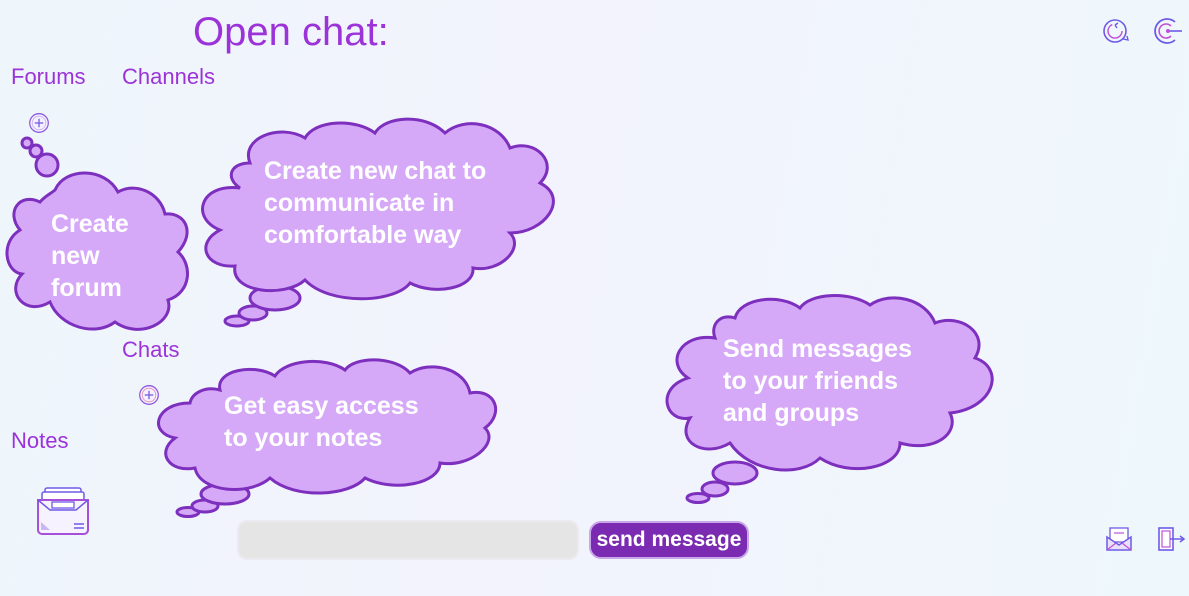 Image resolution: width=1189 pixels, height=596 pixels. What do you see at coordinates (48, 77) in the screenshot?
I see `nav-forums: Forums` at bounding box center [48, 77].